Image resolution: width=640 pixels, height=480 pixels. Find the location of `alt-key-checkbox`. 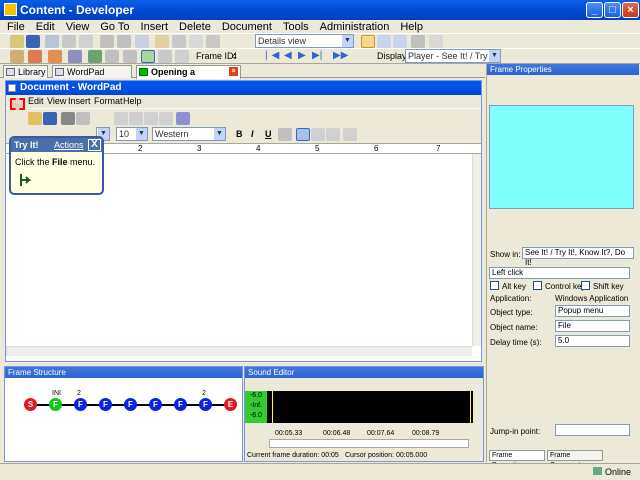

alt-key-checkbox is located at coordinates (494, 285).